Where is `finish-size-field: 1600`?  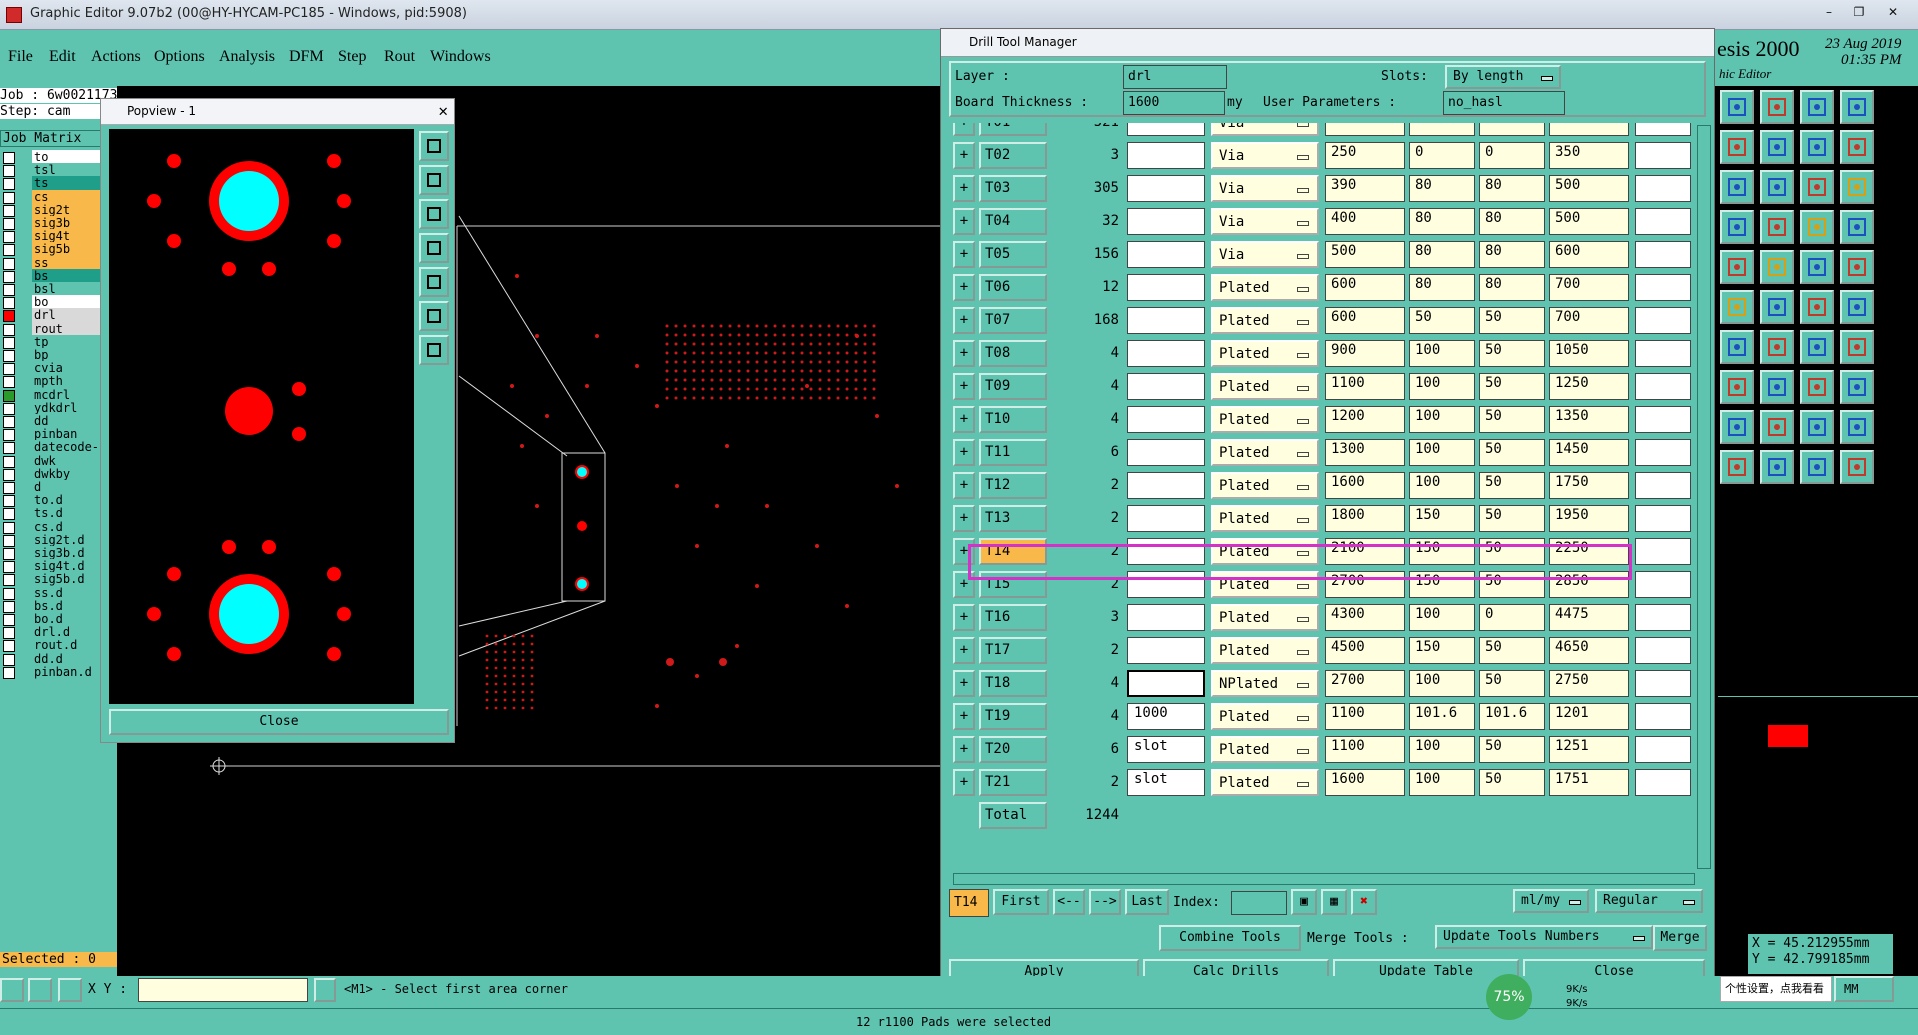 finish-size-field: 1600 is located at coordinates (1365, 485).